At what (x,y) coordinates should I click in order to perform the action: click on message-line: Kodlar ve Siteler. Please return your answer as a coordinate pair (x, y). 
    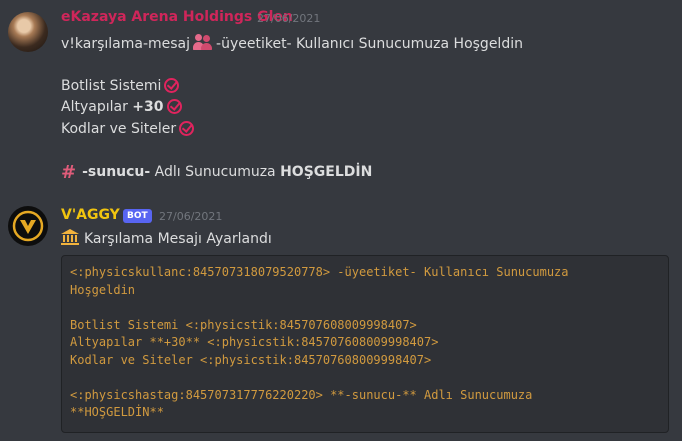
    Looking at the image, I should click on (128, 129).